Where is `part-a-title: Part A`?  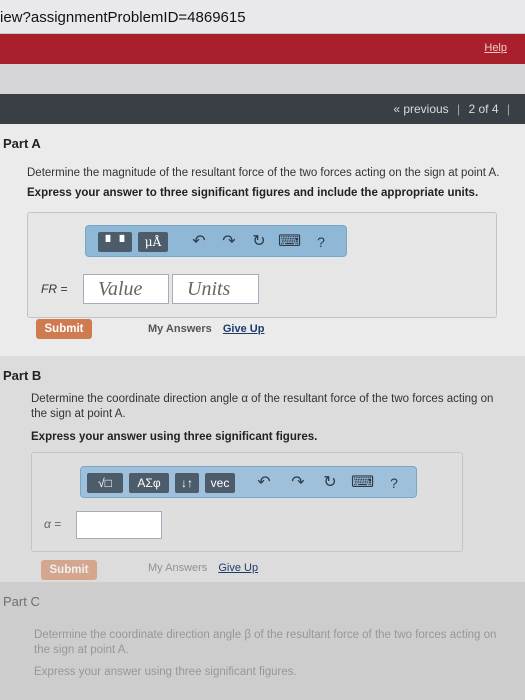
part-a-title: Part A is located at coordinates (22, 143).